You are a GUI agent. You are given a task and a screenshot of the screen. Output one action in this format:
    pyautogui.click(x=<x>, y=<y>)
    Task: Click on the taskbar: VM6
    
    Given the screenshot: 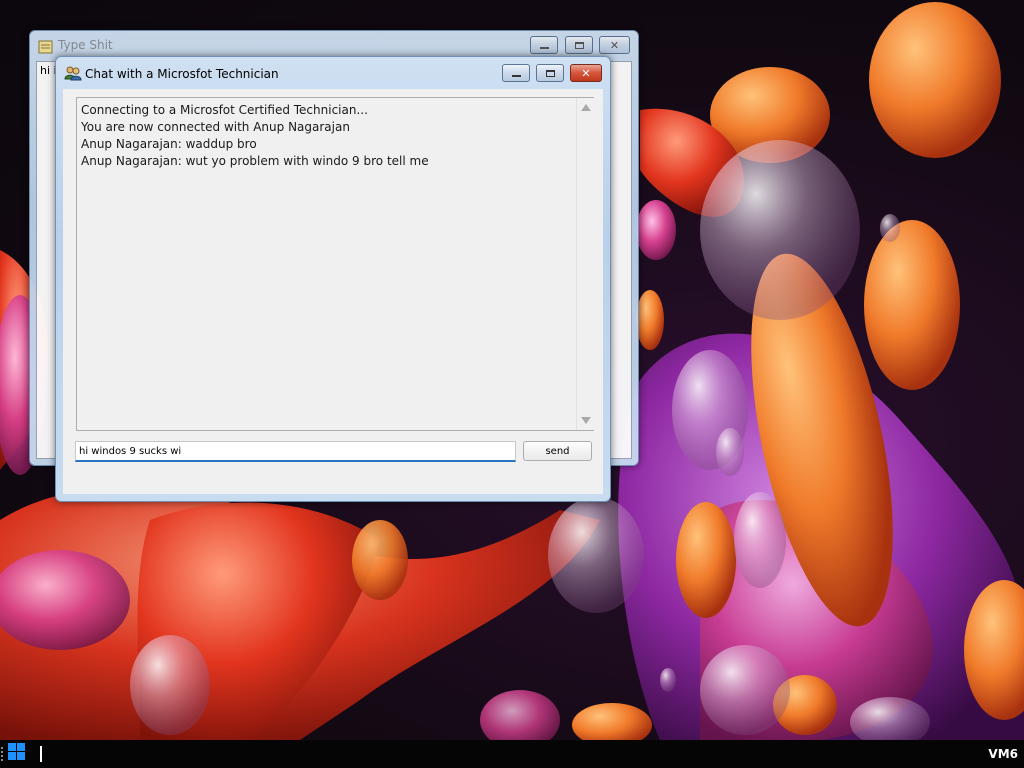 What is the action you would take?
    pyautogui.click(x=512, y=754)
    